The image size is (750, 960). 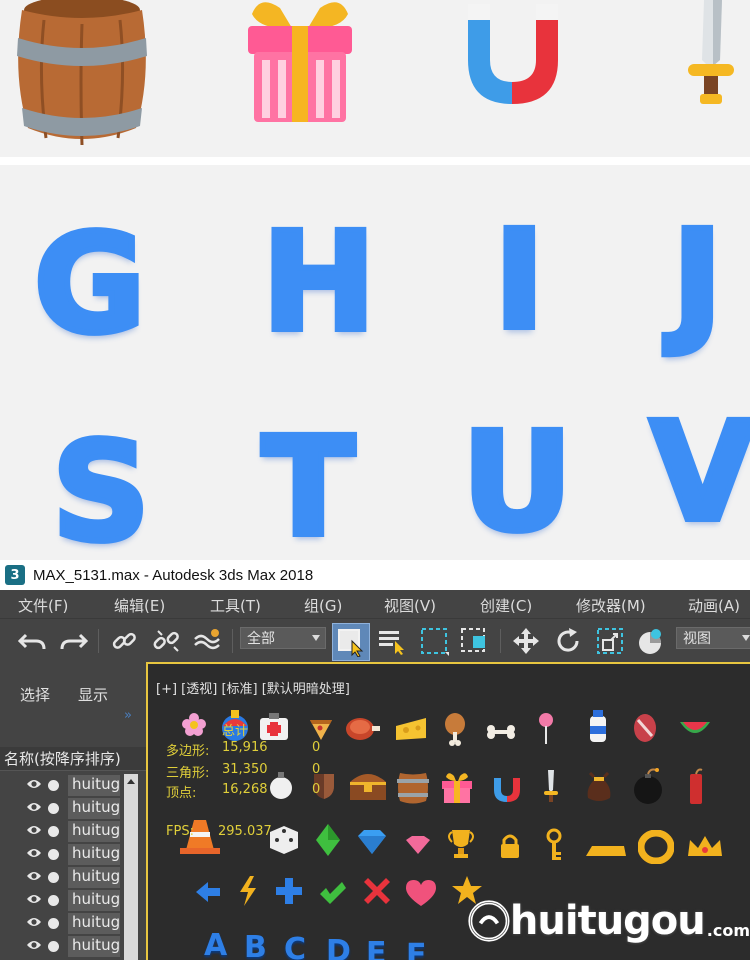 What do you see at coordinates (43, 605) in the screenshot?
I see `menu-file: 文件(F)` at bounding box center [43, 605].